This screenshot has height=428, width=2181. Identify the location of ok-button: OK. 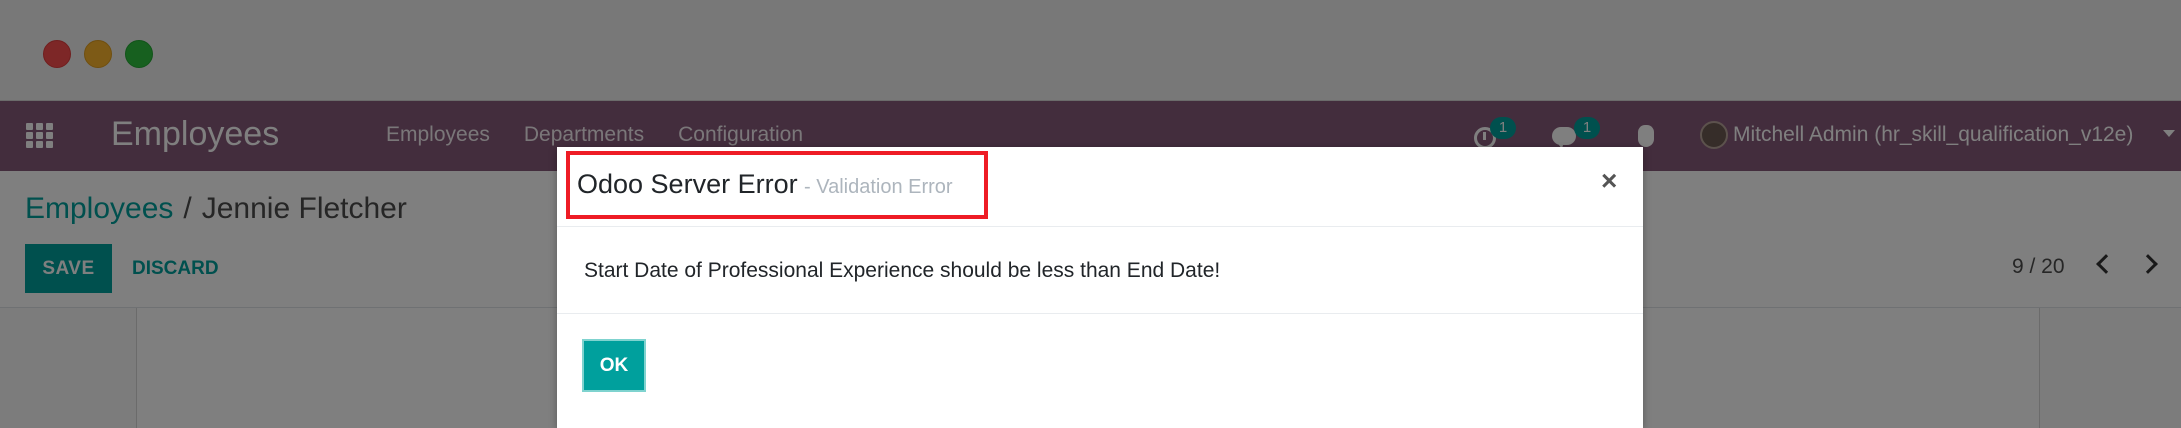
(614, 365).